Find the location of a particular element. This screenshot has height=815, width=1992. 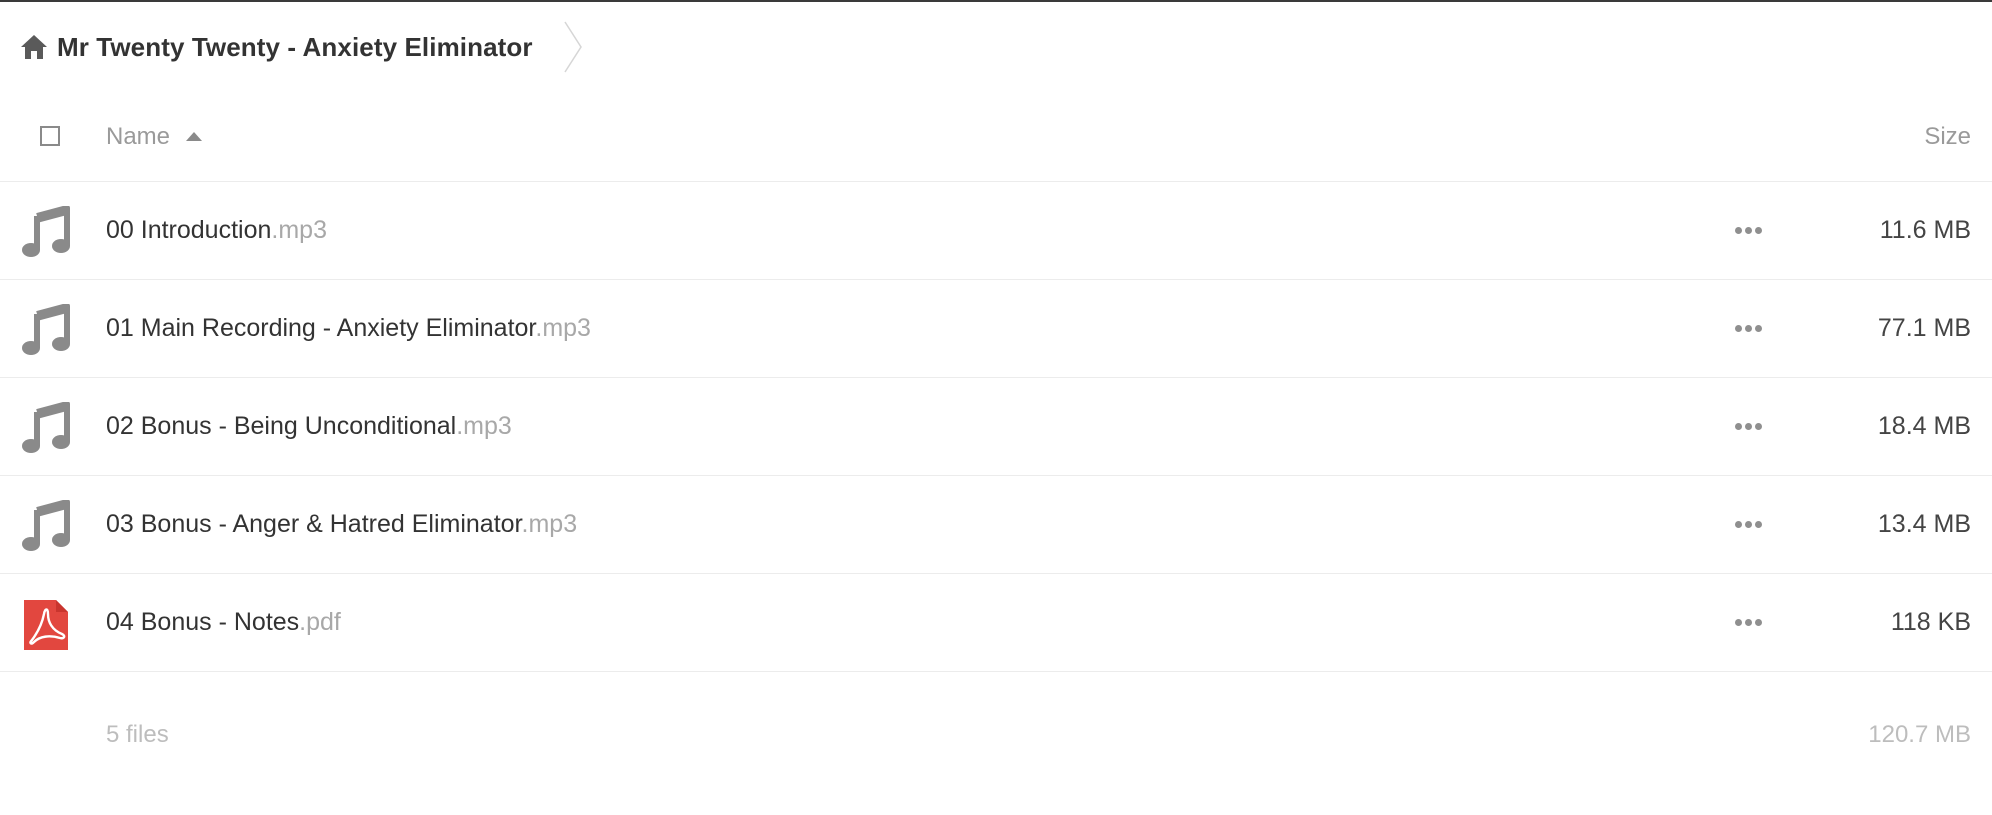

file-base-name: 04 Bonus - Notes is located at coordinates (203, 622).